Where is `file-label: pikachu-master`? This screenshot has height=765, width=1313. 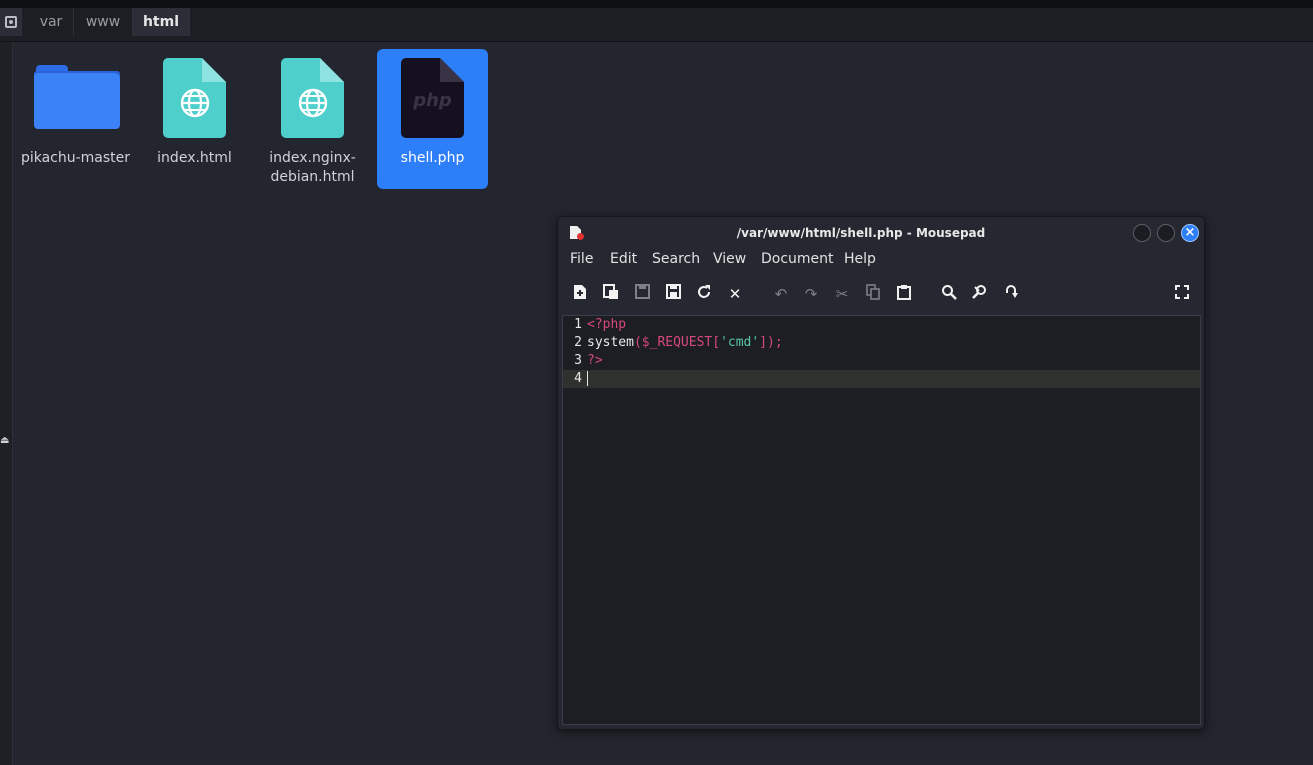 file-label: pikachu-master is located at coordinates (75, 158).